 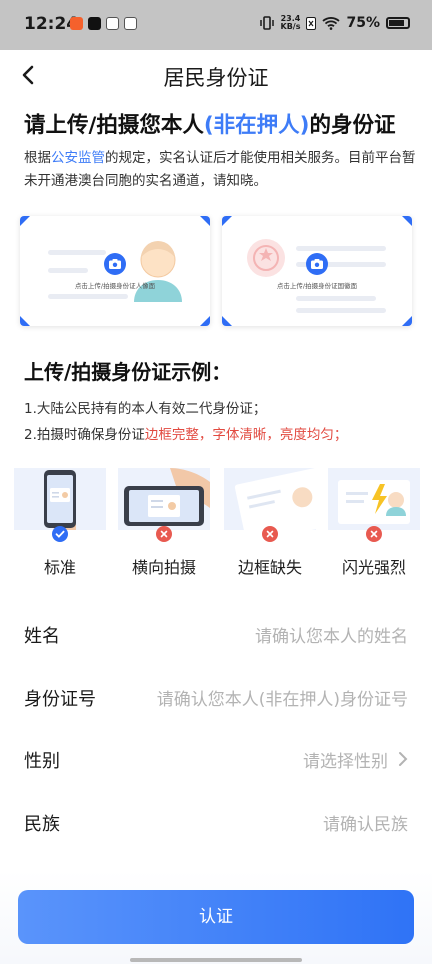 What do you see at coordinates (167, 497) in the screenshot?
I see `horizontal-phone-illustration` at bounding box center [167, 497].